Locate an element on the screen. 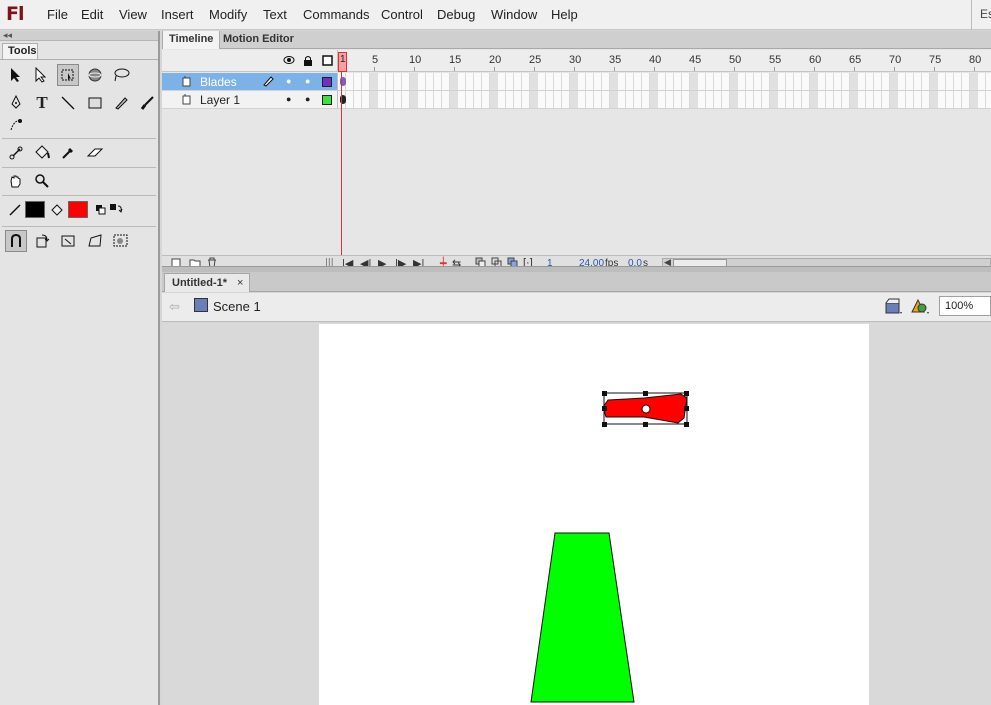  document-tab: Untitled-1* × is located at coordinates (207, 282).